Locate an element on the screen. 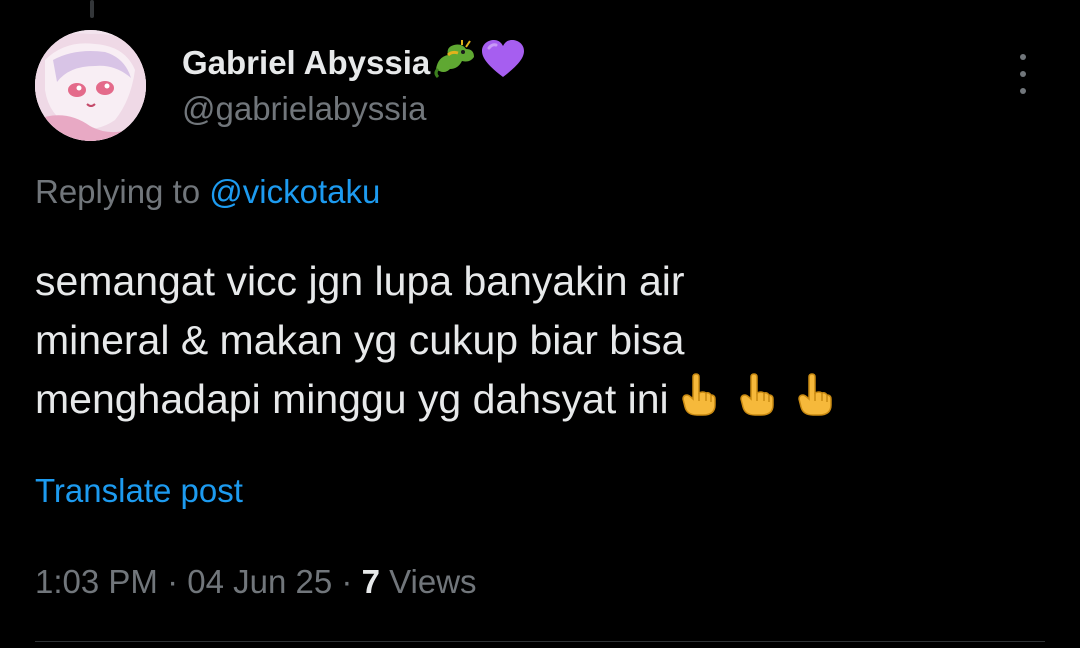  dragon-emoji-icon is located at coordinates (455, 63).